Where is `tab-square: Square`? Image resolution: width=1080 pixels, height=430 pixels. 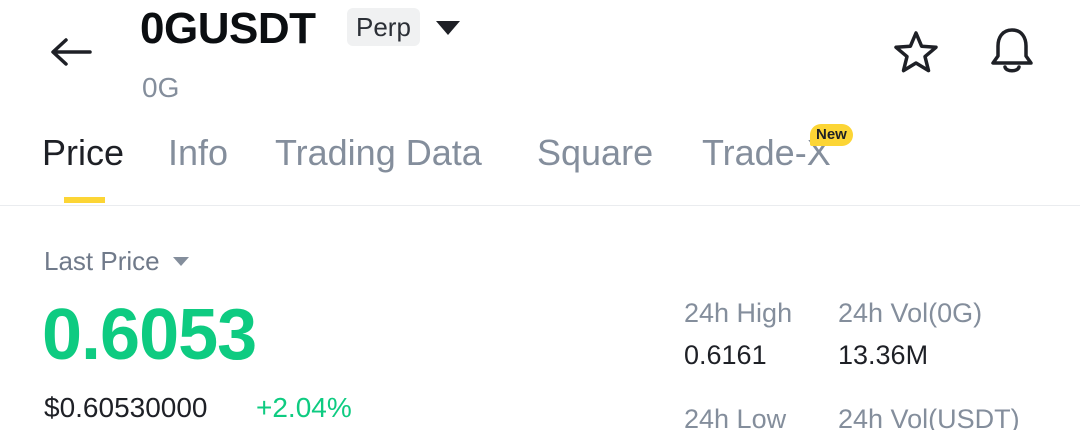
tab-square: Square is located at coordinates (595, 153).